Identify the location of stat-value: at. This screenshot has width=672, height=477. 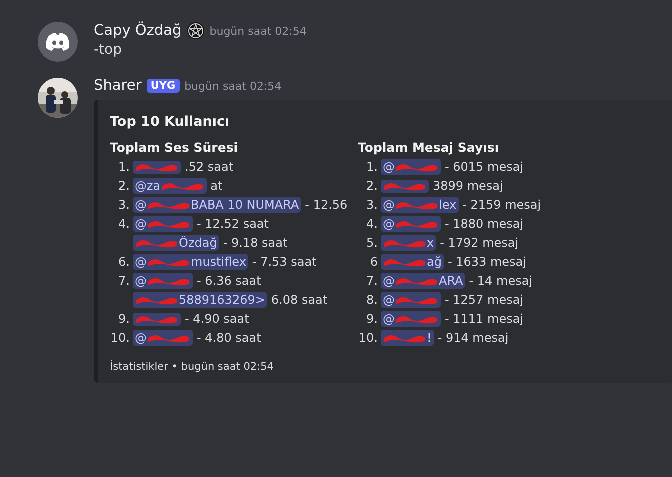
(216, 186).